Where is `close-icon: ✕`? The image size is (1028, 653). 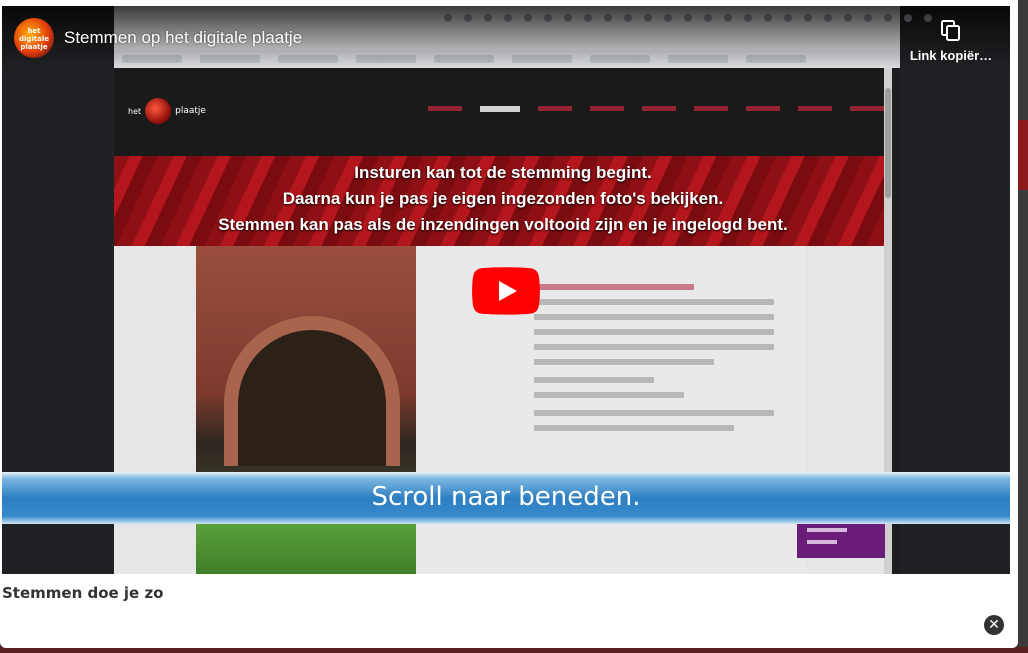
close-icon: ✕ is located at coordinates (994, 625).